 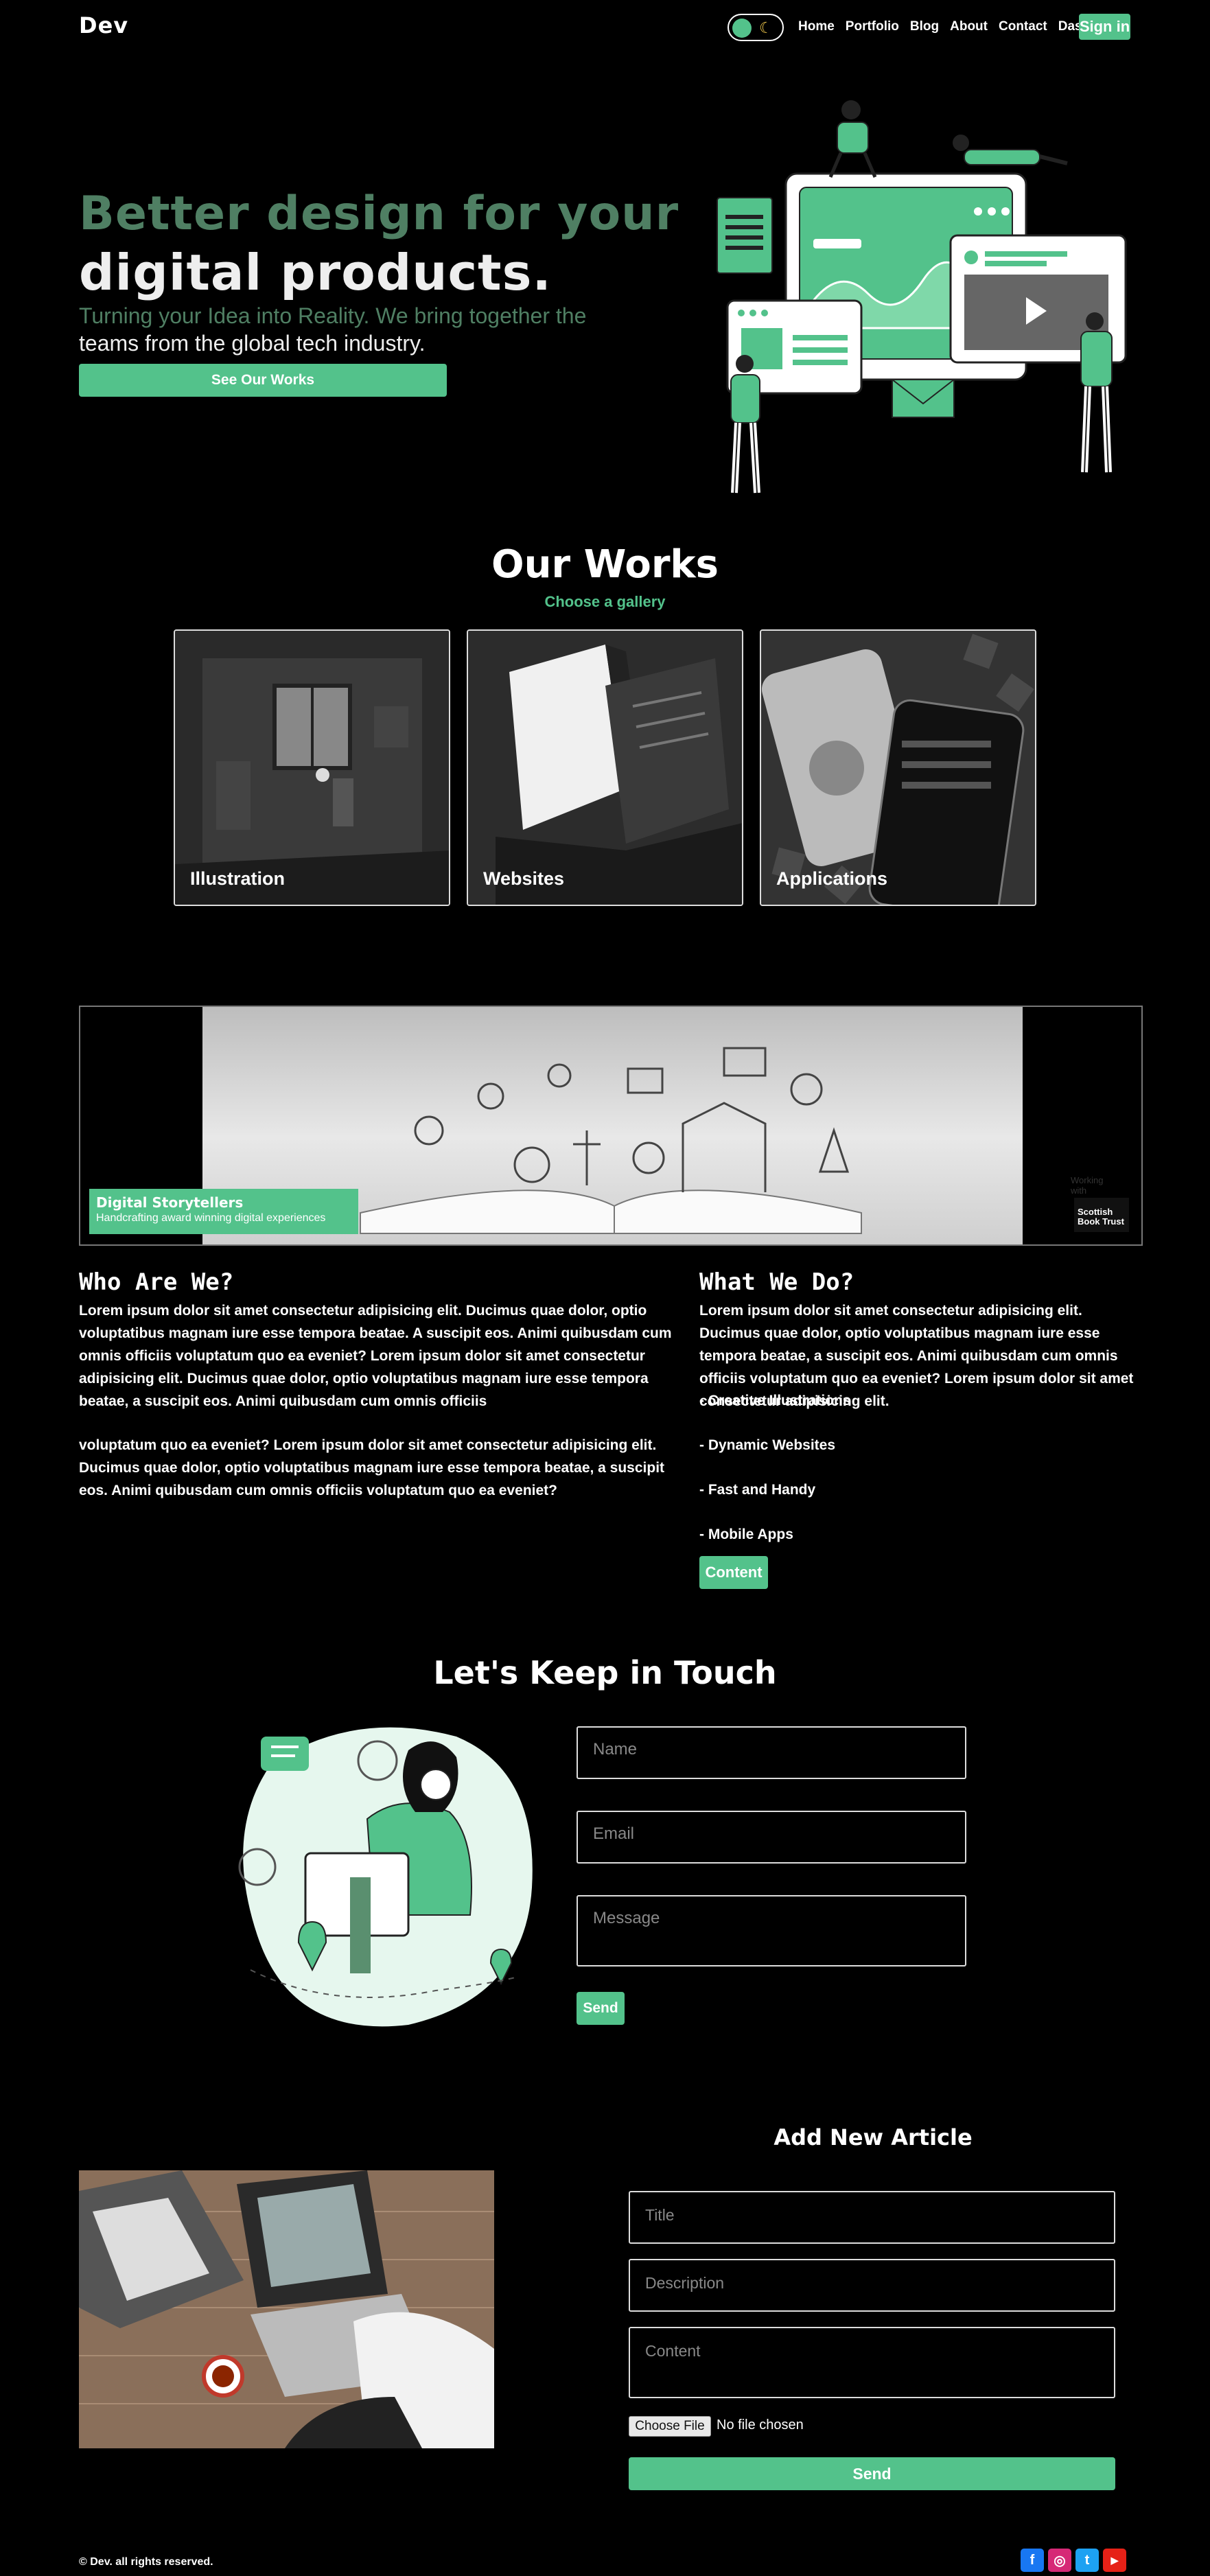 I want to click on working-with-label: Working with, so click(x=1087, y=1185).